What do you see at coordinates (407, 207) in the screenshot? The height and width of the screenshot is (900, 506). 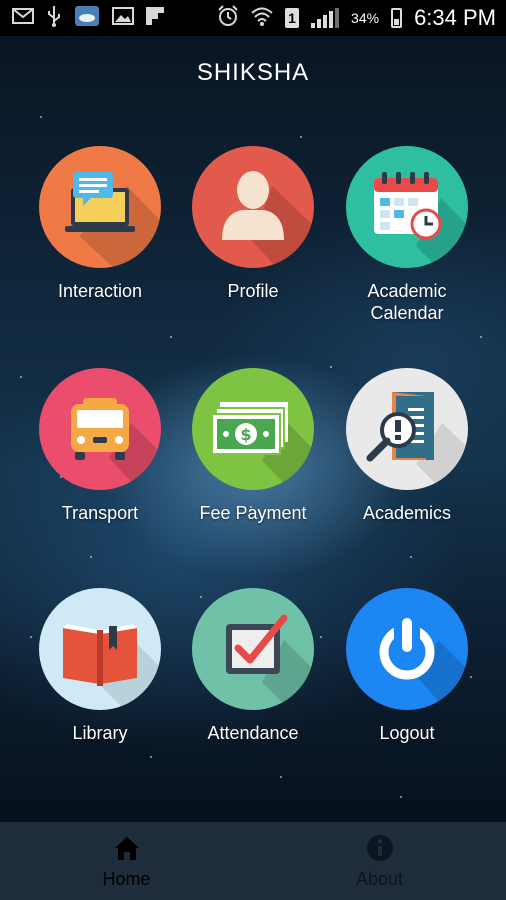 I see `calendar-icon` at bounding box center [407, 207].